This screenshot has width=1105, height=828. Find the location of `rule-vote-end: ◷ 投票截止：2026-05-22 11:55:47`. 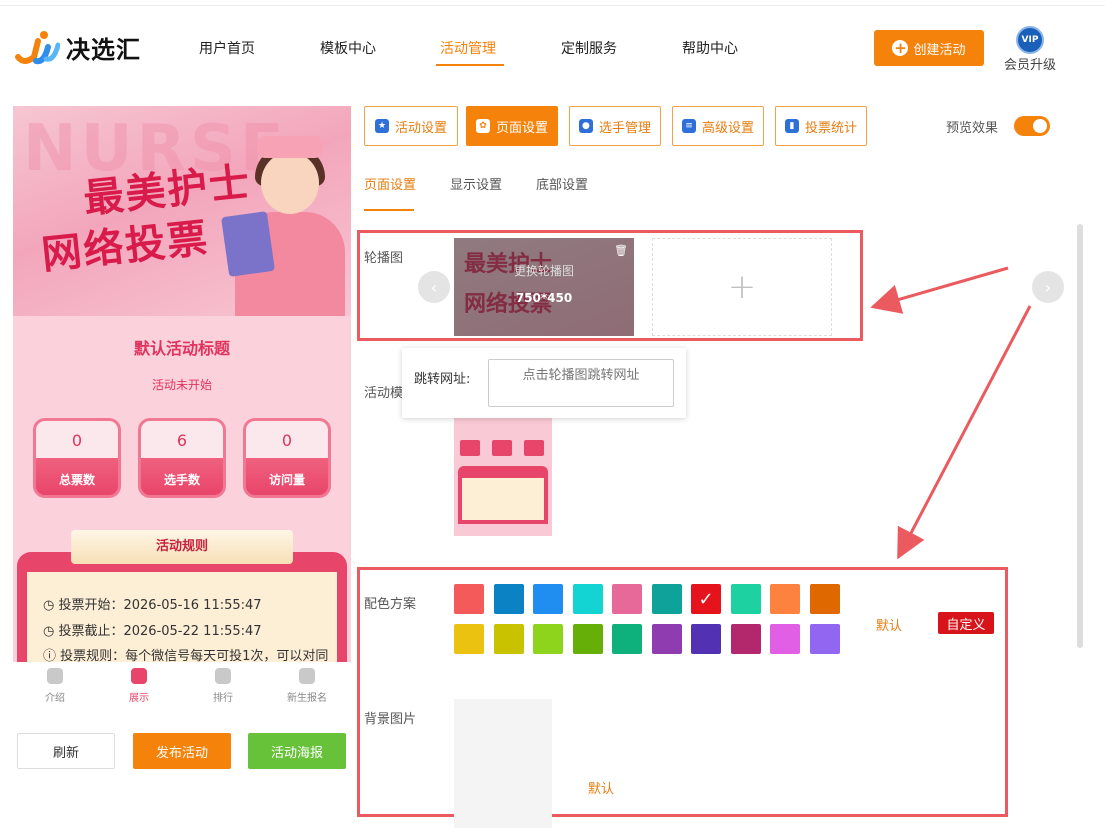

rule-vote-end: ◷ 投票截止：2026-05-22 11:55:47 is located at coordinates (152, 629).